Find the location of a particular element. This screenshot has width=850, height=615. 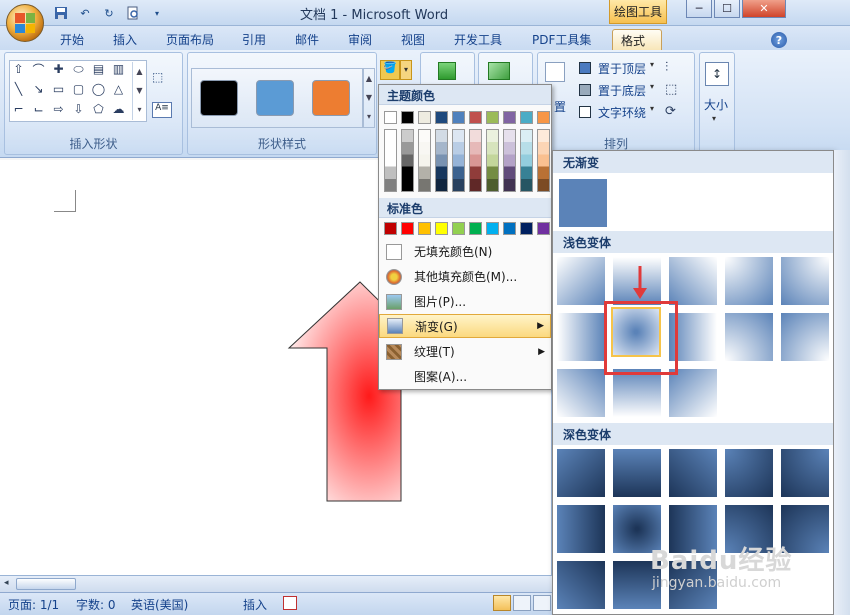

rounded-rect-shape-icon: ▢ is located at coordinates (78, 89).